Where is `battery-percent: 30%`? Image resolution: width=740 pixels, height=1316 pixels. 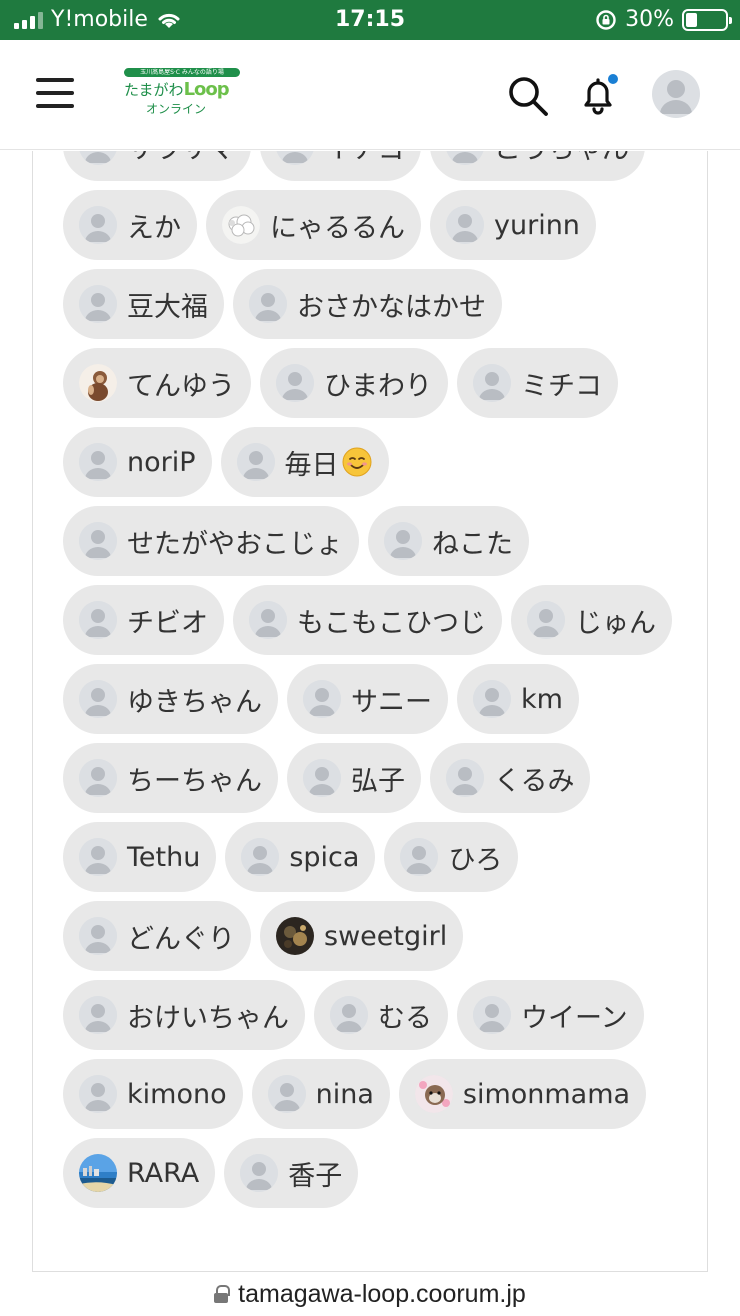 battery-percent: 30% is located at coordinates (649, 19).